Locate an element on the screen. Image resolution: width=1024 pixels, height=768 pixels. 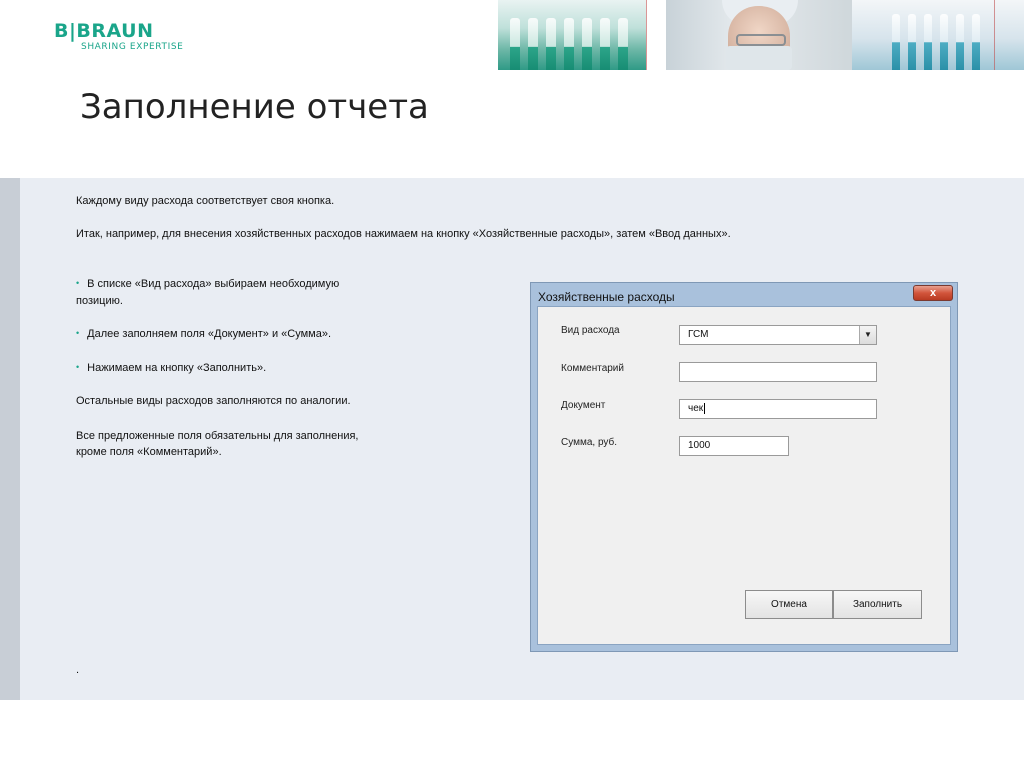
braun-logo: B|BRAUN SHARING EXPERTISE is located at coordinates (118, 37).